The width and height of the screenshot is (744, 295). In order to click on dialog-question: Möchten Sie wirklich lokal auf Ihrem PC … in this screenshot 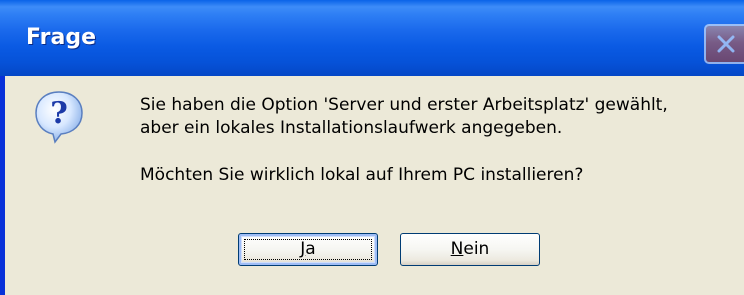, I will do `click(362, 175)`.